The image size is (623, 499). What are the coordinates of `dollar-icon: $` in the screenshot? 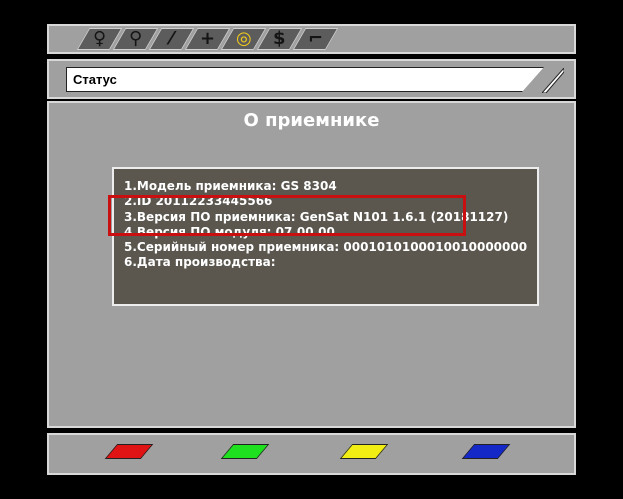 It's located at (279, 38).